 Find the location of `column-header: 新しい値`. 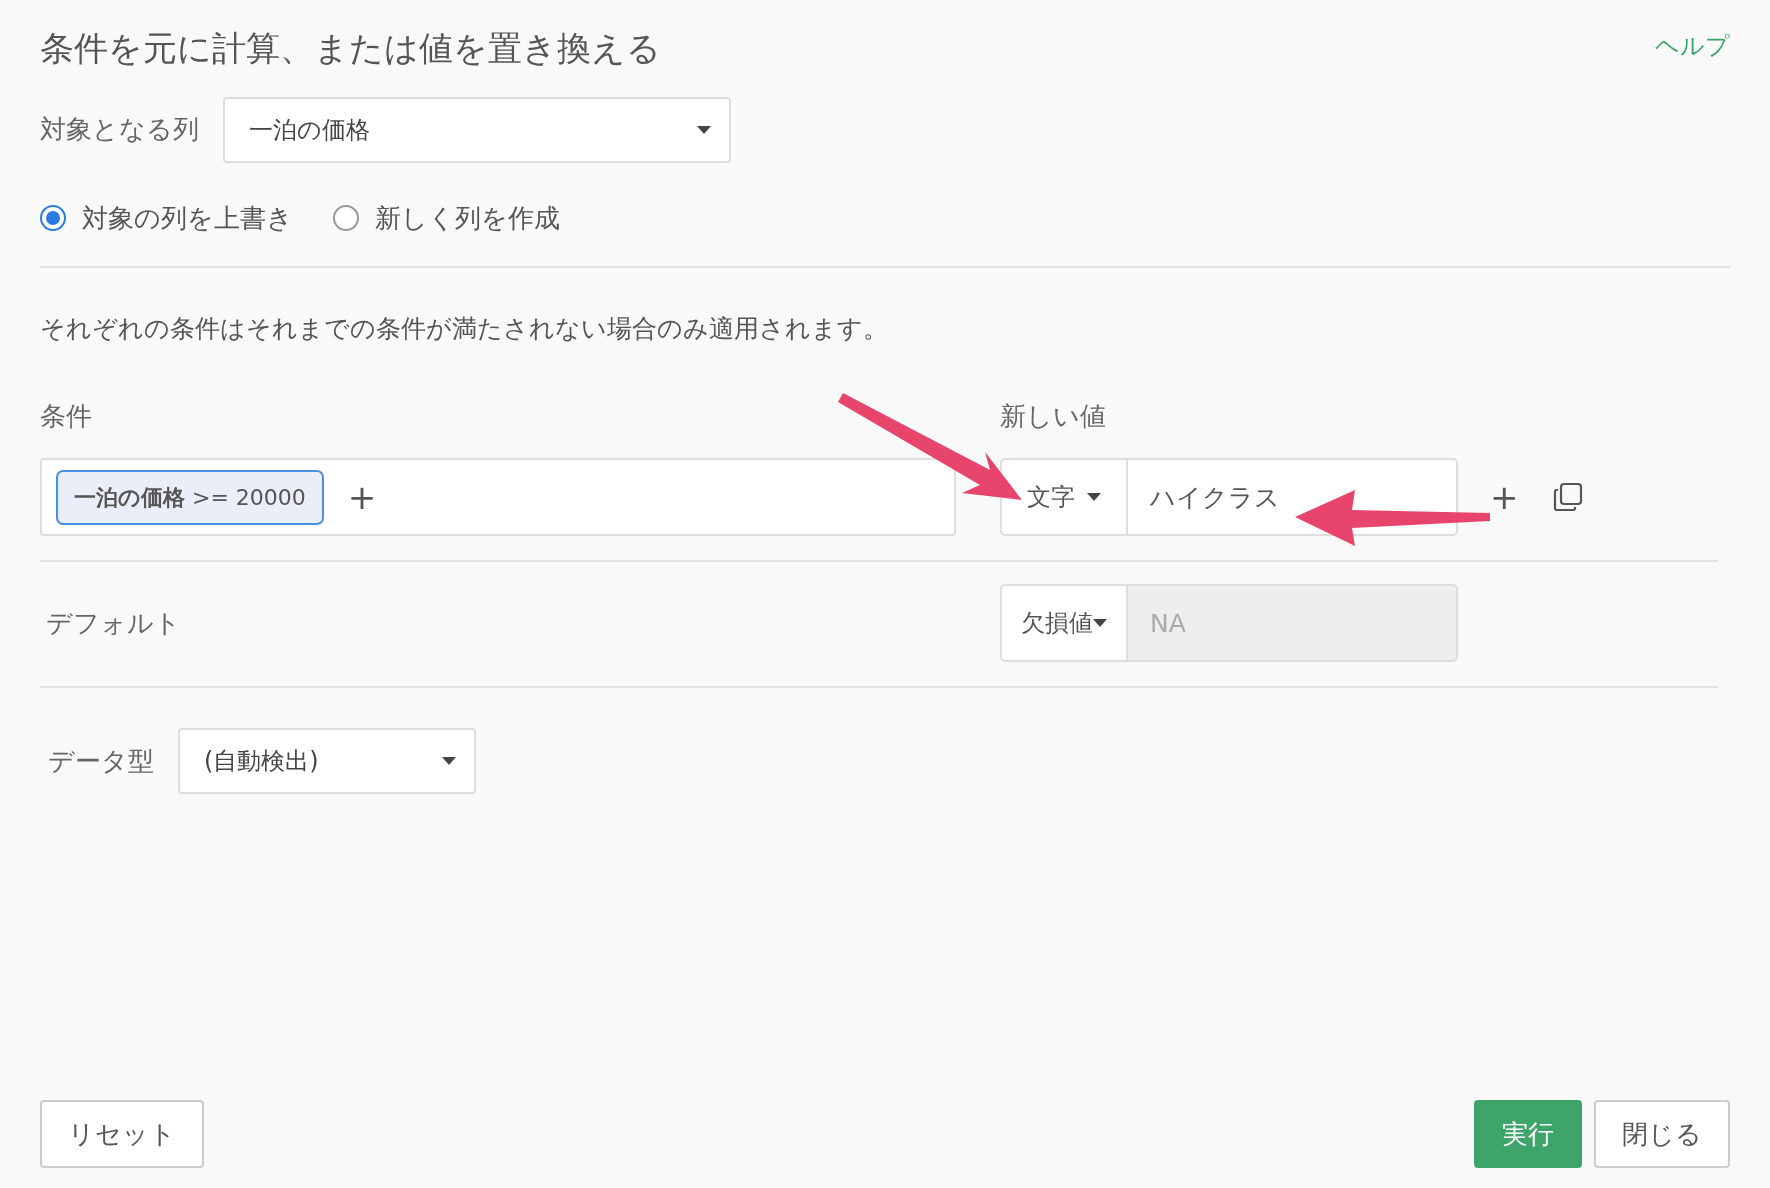

column-header: 新しい値 is located at coordinates (1053, 417).